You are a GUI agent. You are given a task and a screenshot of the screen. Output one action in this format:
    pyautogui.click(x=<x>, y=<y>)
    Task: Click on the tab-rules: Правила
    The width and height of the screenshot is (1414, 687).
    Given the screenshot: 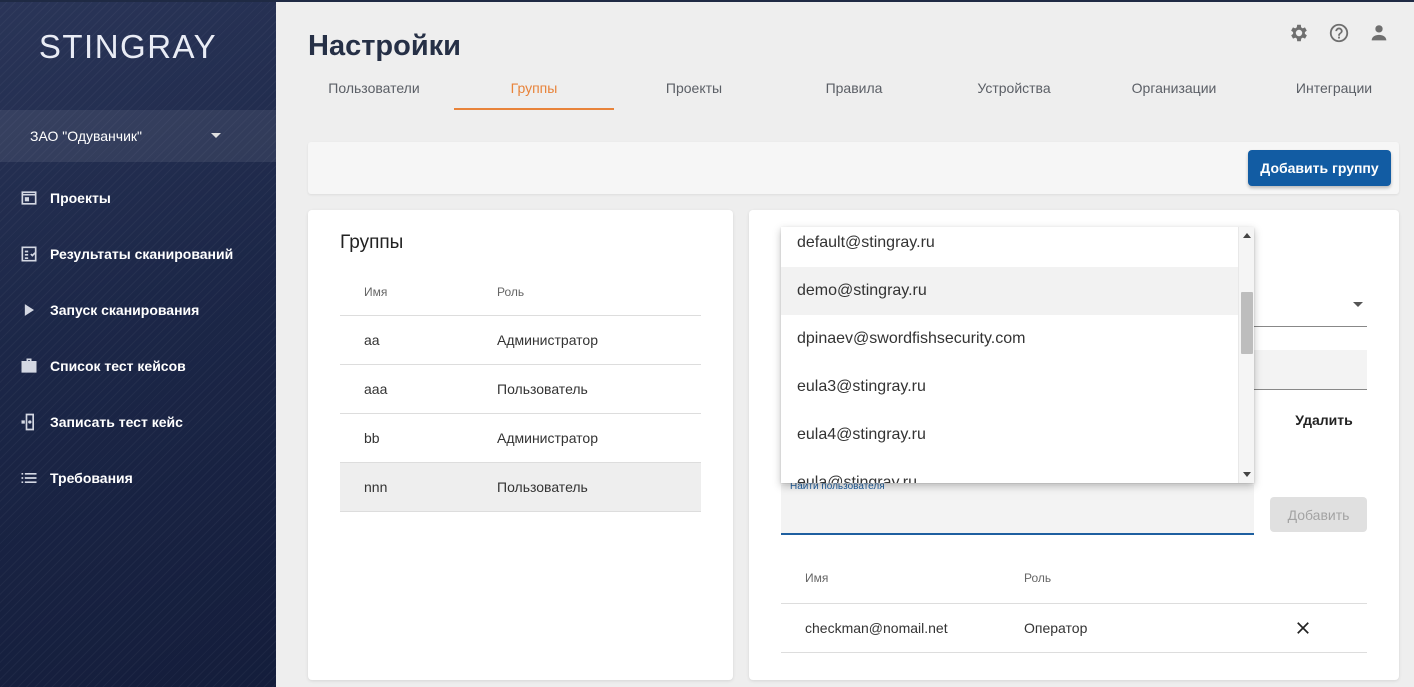 What is the action you would take?
    pyautogui.click(x=854, y=88)
    